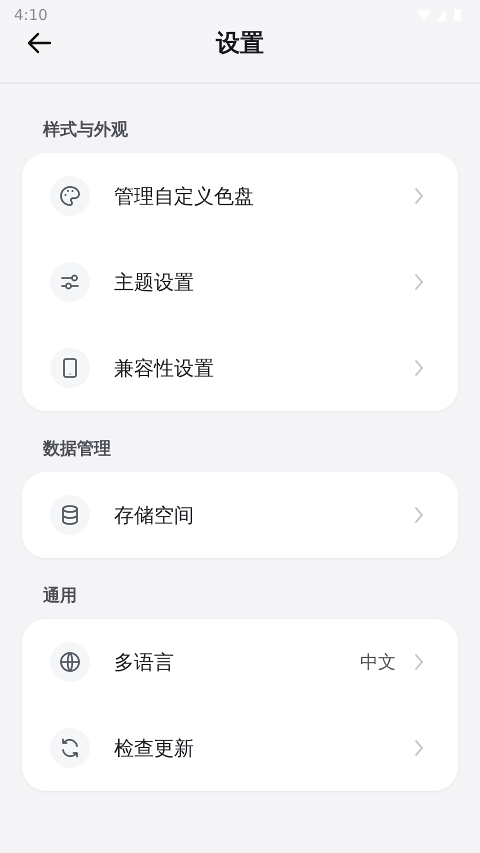  What do you see at coordinates (70, 662) in the screenshot?
I see `globe-icon` at bounding box center [70, 662].